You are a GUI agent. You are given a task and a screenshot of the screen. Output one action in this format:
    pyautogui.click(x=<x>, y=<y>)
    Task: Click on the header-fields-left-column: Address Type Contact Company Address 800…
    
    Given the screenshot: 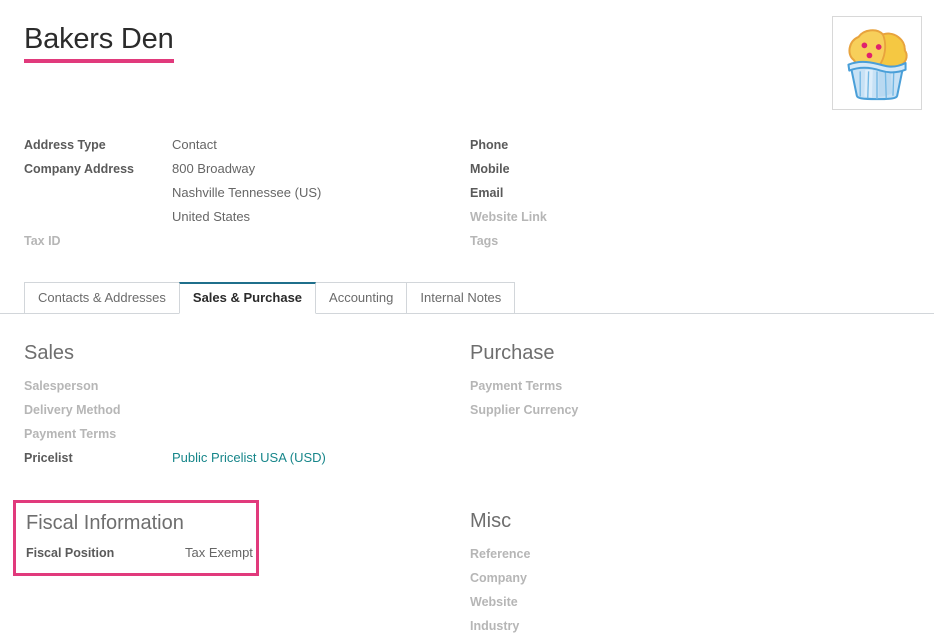 What is the action you would take?
    pyautogui.click(x=247, y=193)
    